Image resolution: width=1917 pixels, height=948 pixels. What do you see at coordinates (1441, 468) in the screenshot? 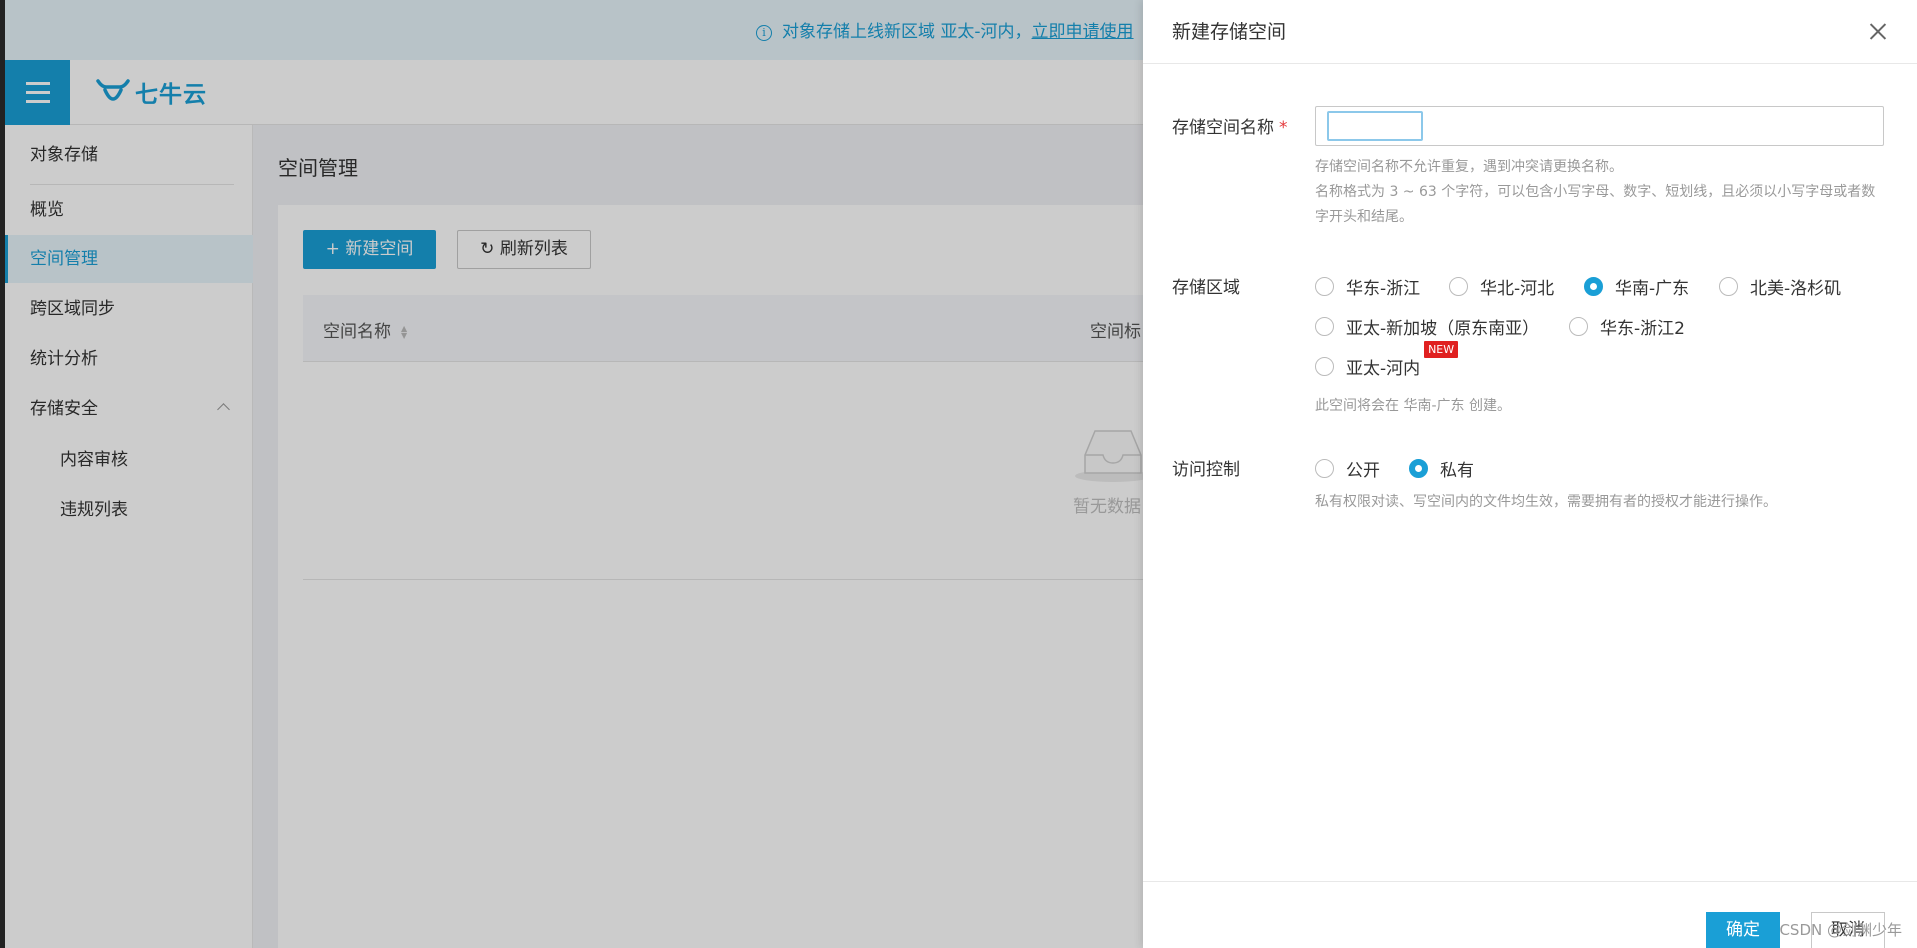
I see `access-radio-private: 私有` at bounding box center [1441, 468].